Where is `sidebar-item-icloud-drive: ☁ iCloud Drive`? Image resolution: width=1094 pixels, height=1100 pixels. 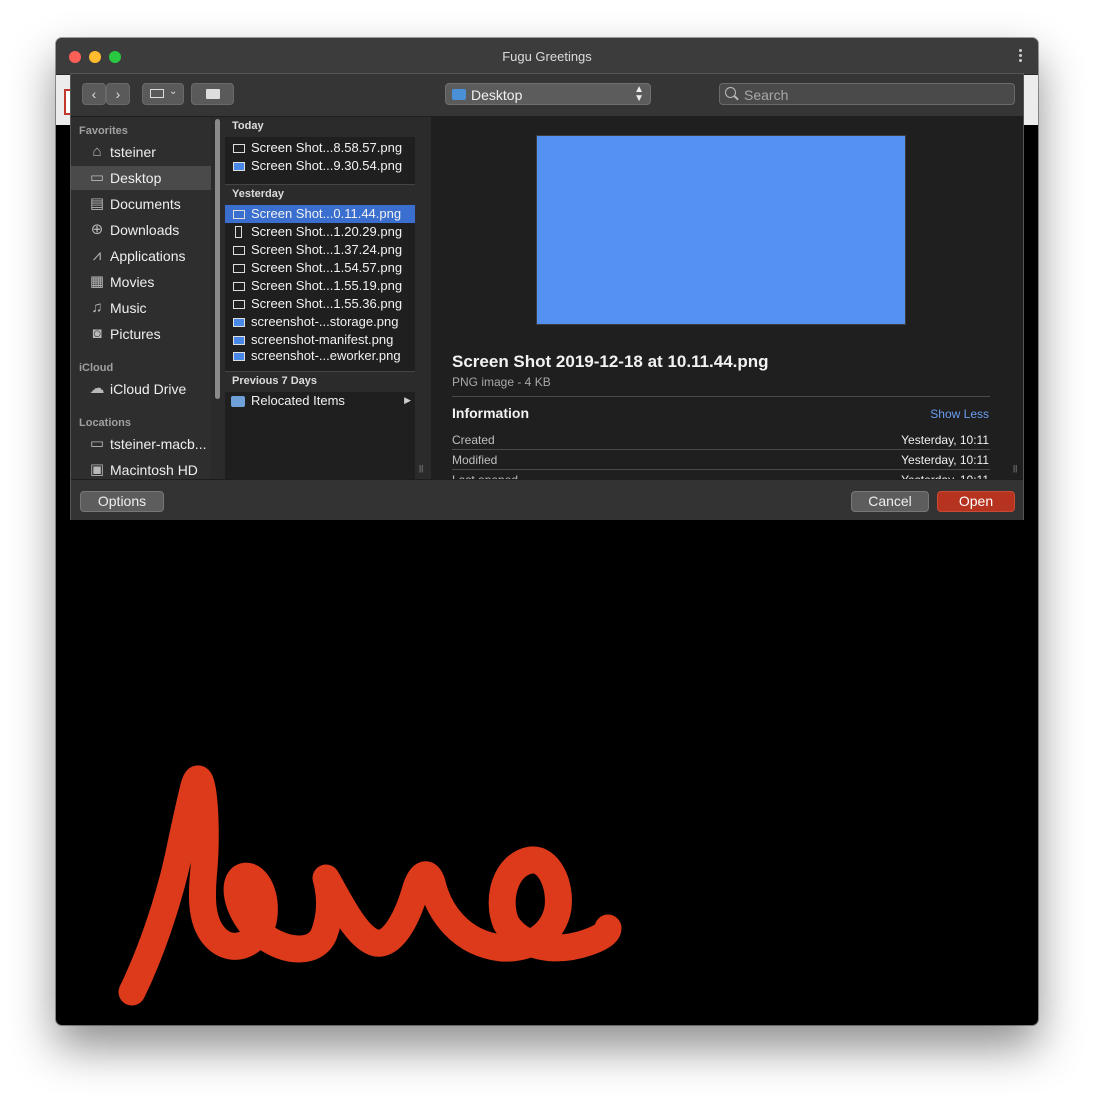 sidebar-item-icloud-drive: ☁ iCloud Drive is located at coordinates (141, 389).